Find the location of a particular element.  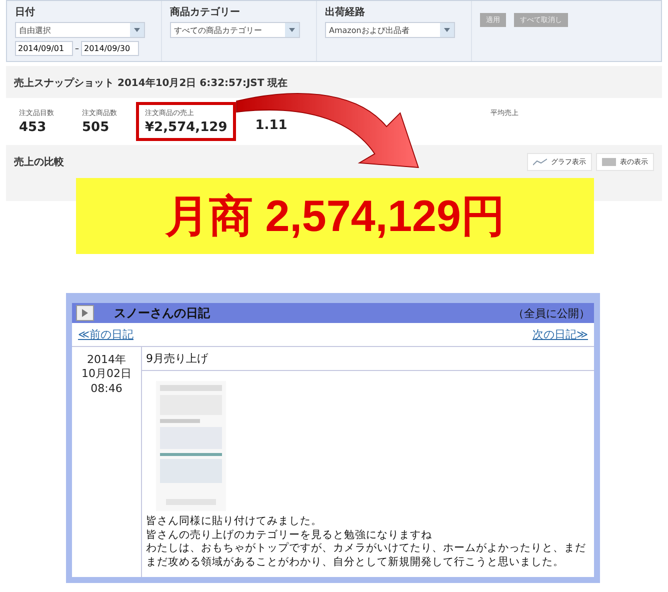

entry-date: 2014年 is located at coordinates (106, 360).